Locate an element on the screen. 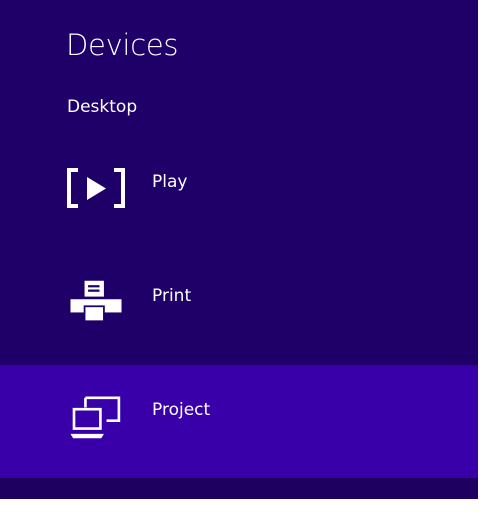  project-screens-icon is located at coordinates (95, 417).